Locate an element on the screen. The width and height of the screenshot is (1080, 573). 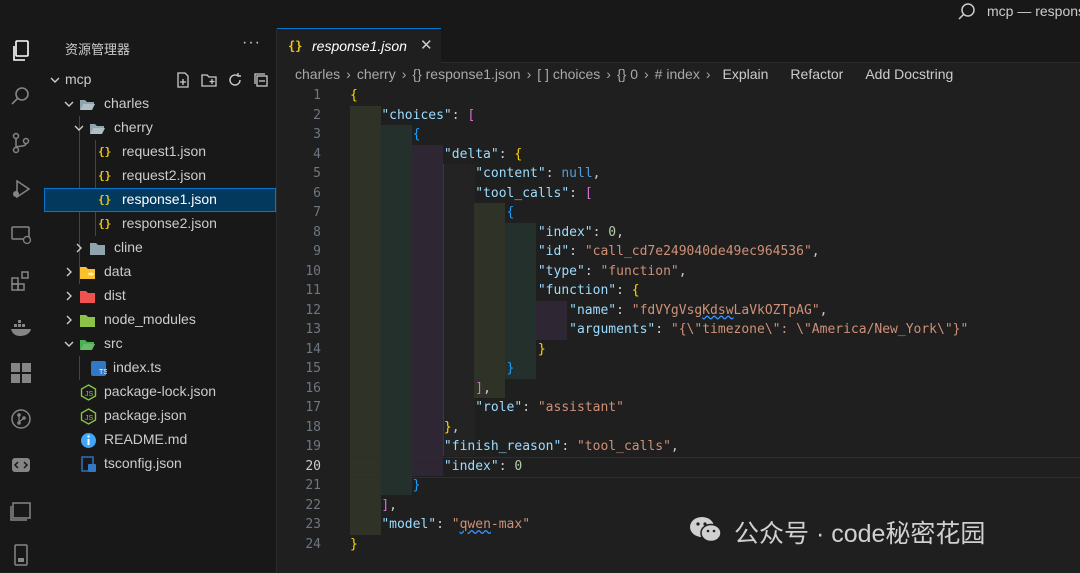
tree-item-cherry: cherry is located at coordinates (160, 128).